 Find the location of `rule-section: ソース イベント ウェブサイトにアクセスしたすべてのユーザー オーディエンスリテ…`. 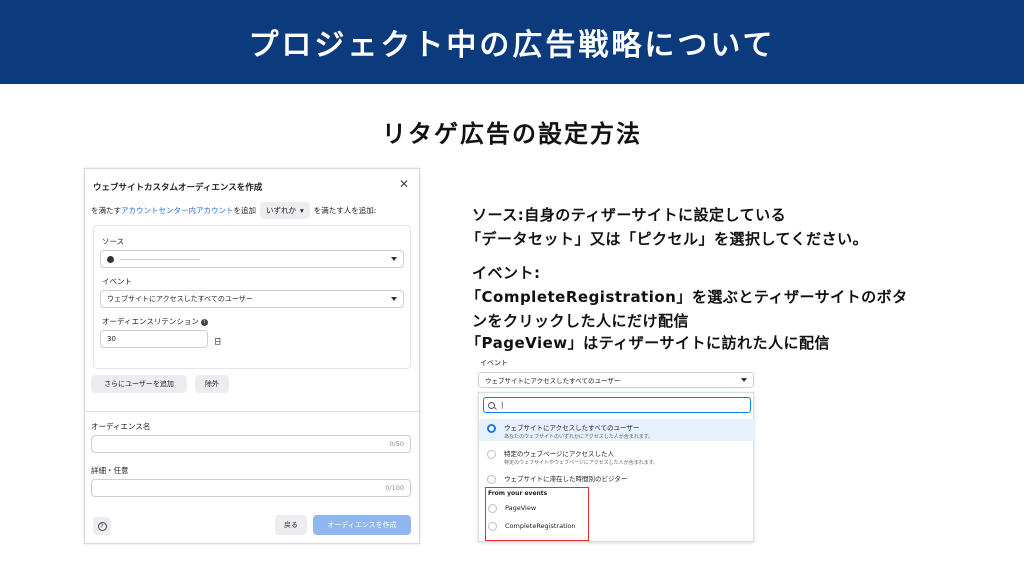

rule-section: ソース イベント ウェブサイトにアクセスしたすべてのユーザー オーディエンスリテ… is located at coordinates (252, 297).